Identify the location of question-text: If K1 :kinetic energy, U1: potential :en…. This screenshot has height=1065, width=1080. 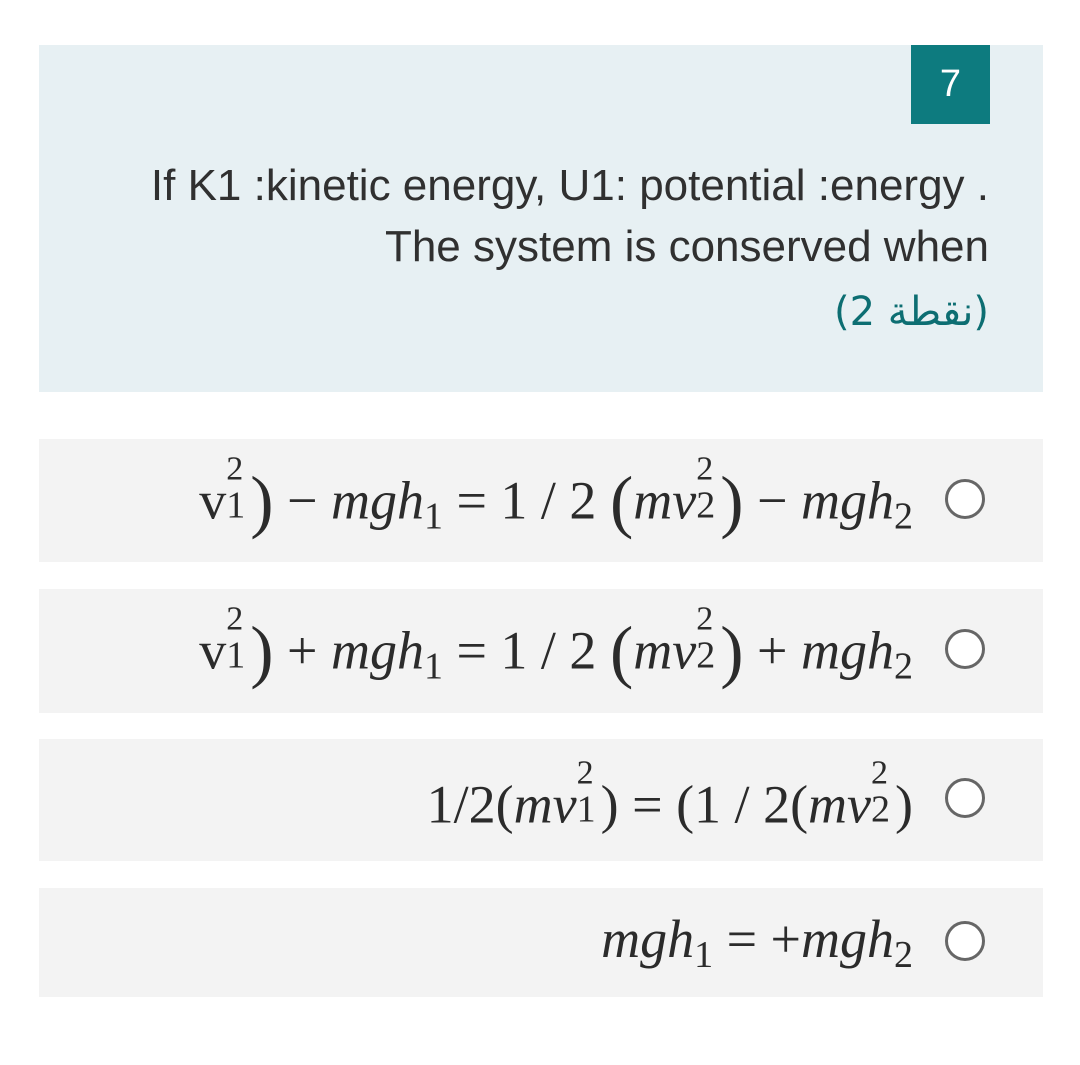
(569, 216).